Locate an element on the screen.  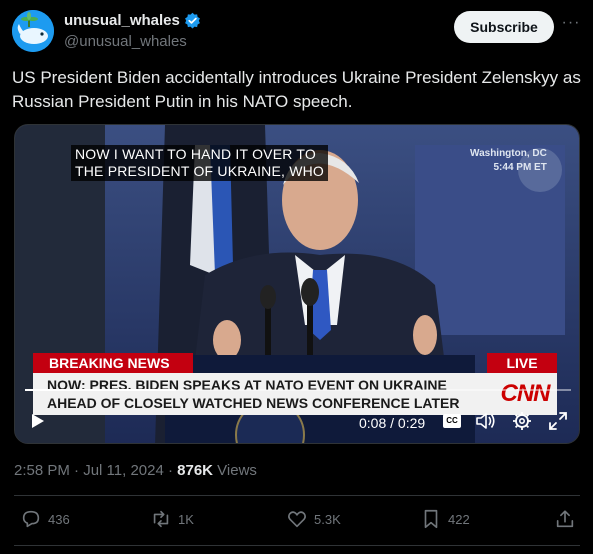
repost-button: 1K is located at coordinates (172, 519).